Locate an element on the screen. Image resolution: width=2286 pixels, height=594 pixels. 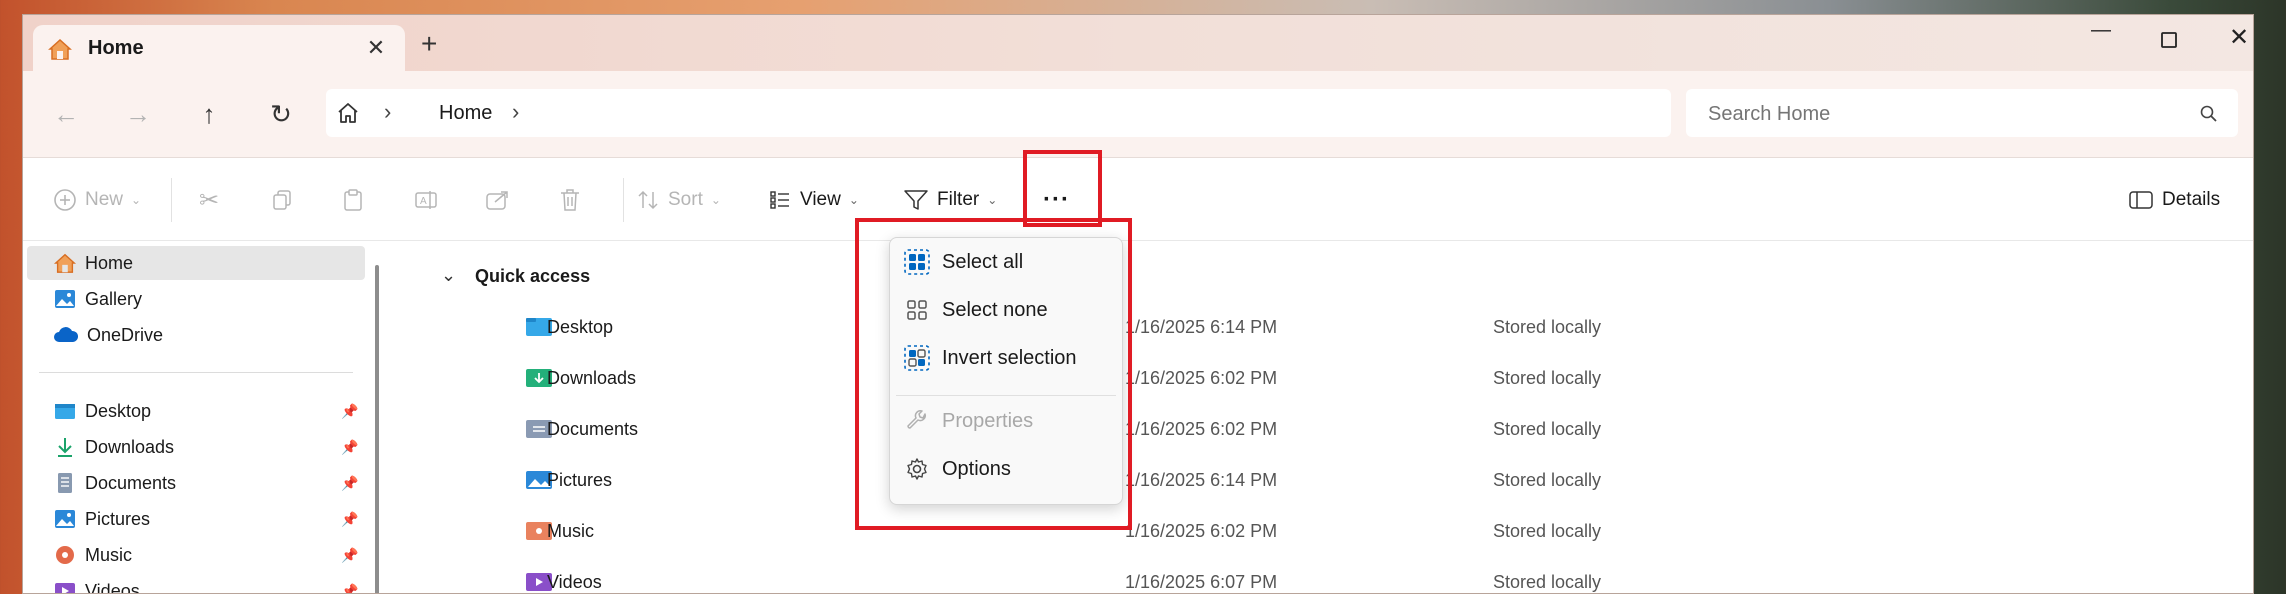
close-window-button: ✕ is located at coordinates (2236, 41).